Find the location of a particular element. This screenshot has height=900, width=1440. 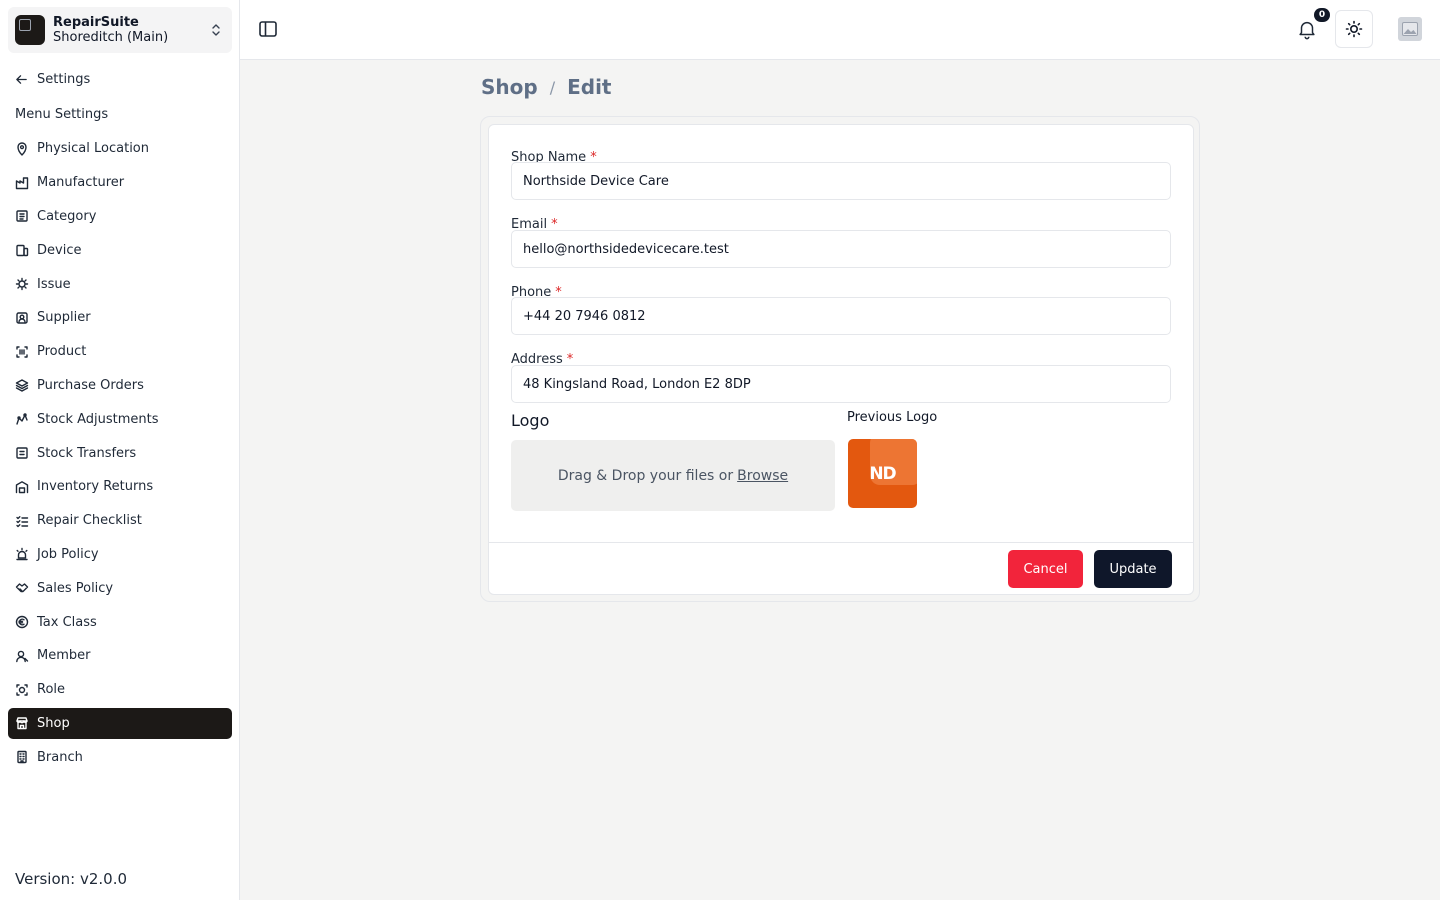

breadcrumb-shop: Shop is located at coordinates (509, 87).